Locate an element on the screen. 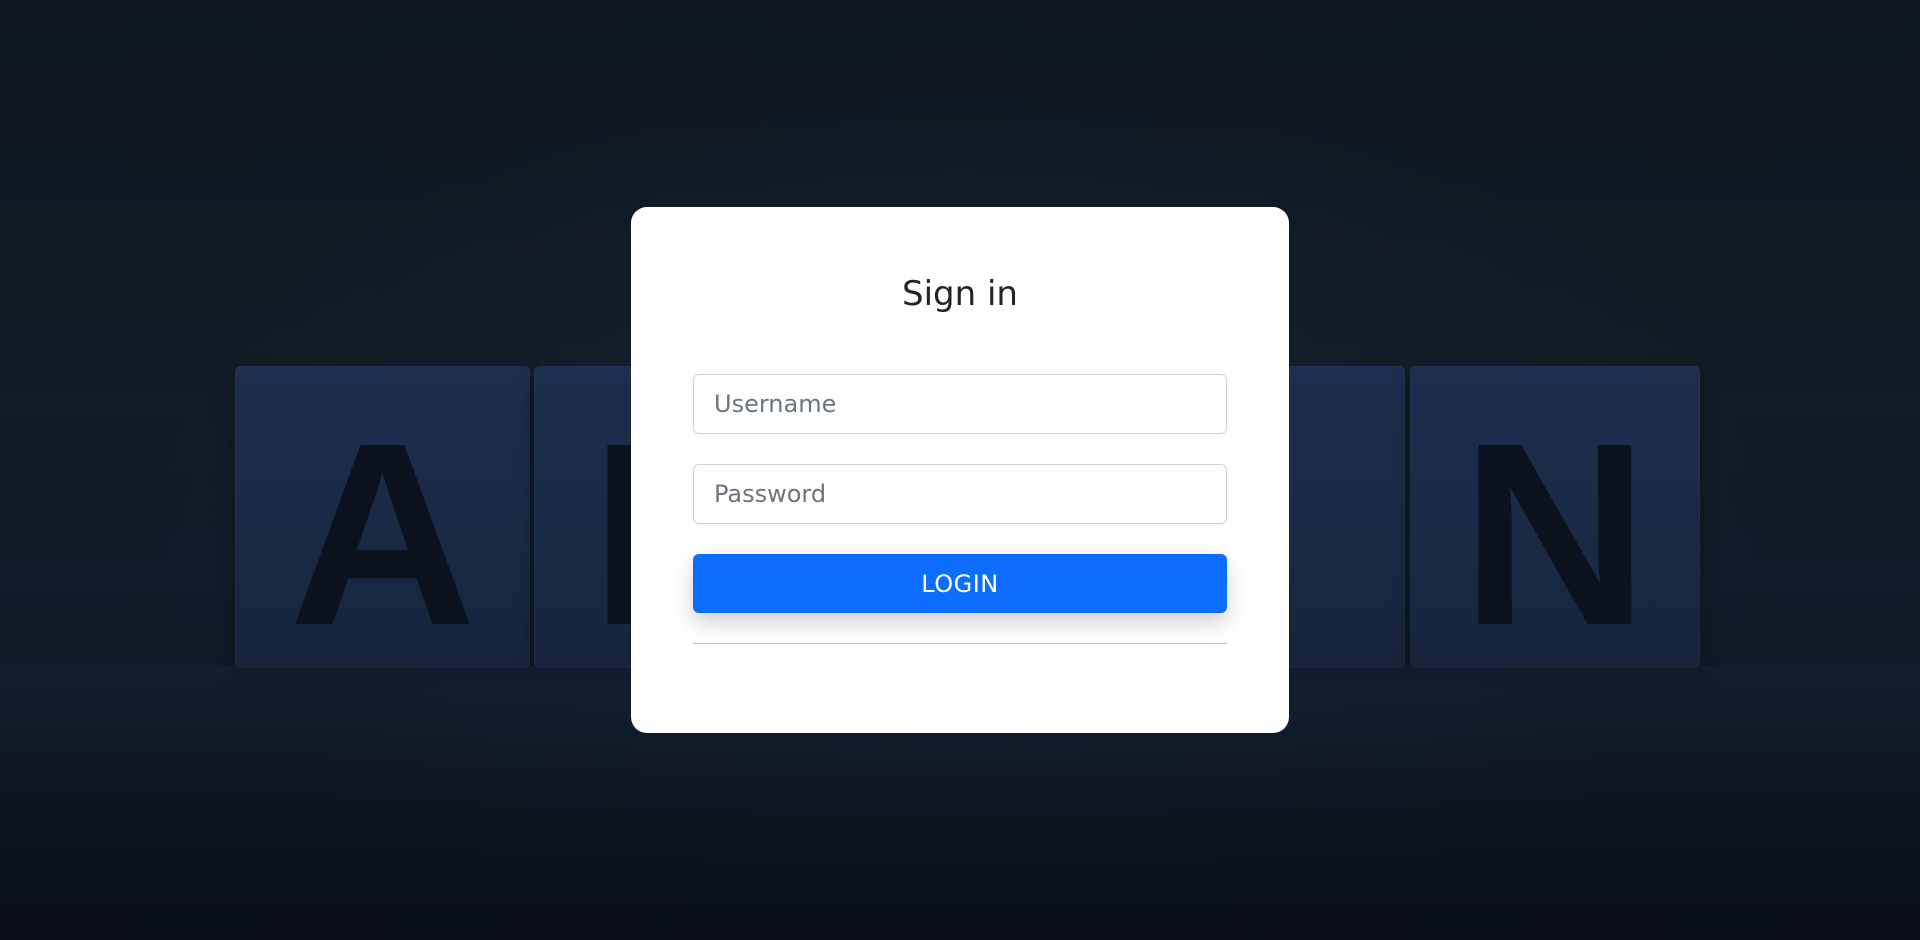 The image size is (1920, 940). sign-in-title: Sign in is located at coordinates (960, 294).